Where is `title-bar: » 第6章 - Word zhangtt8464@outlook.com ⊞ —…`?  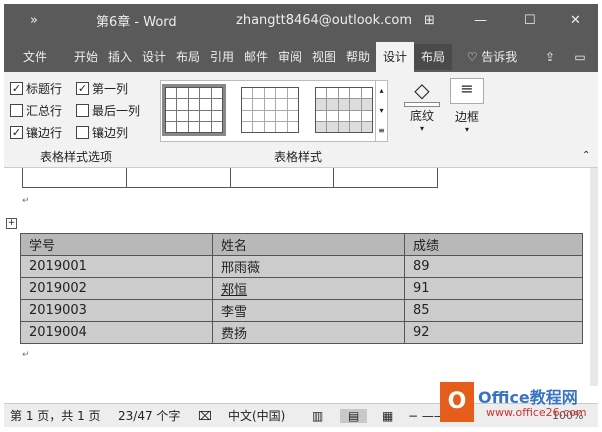
title-bar: » 第6章 - Word zhangtt8464@outlook.com ⊞ —… is located at coordinates (301, 20).